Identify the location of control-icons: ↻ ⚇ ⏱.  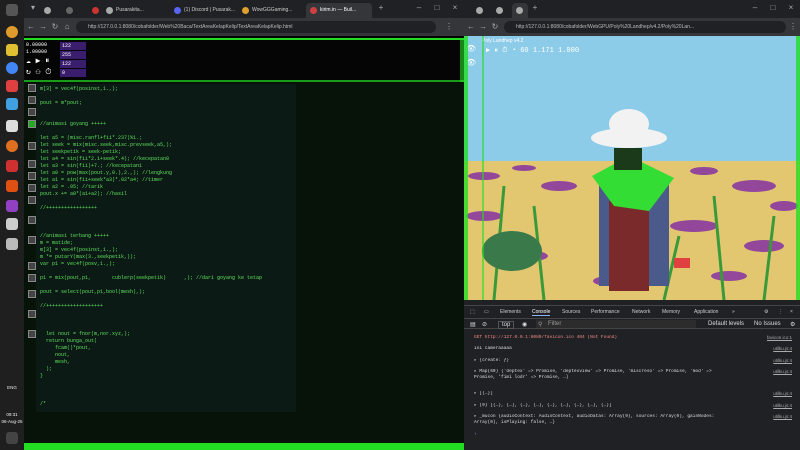
(38, 72).